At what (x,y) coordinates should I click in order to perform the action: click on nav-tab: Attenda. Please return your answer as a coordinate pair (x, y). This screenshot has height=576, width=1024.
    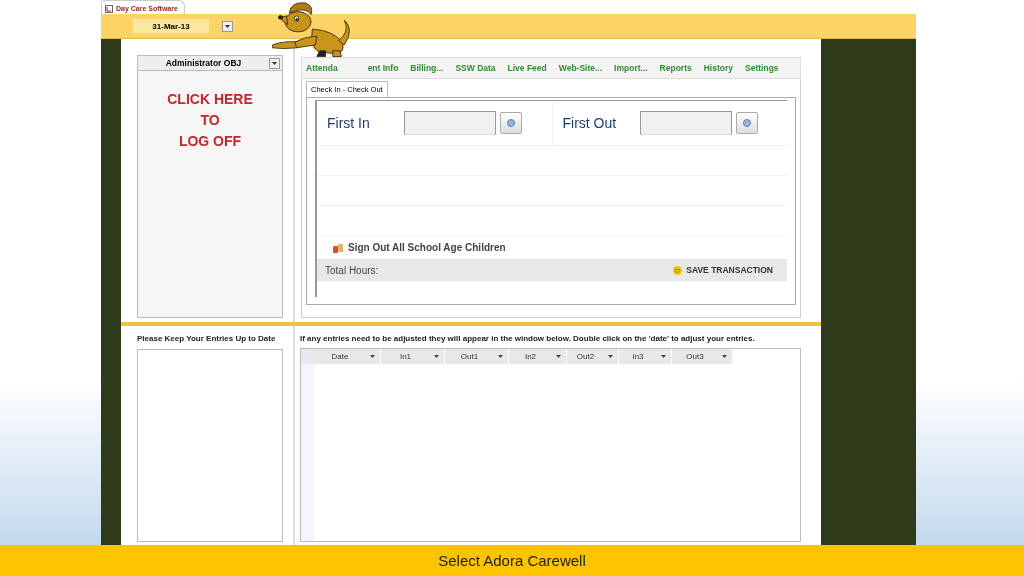
    Looking at the image, I should click on (322, 68).